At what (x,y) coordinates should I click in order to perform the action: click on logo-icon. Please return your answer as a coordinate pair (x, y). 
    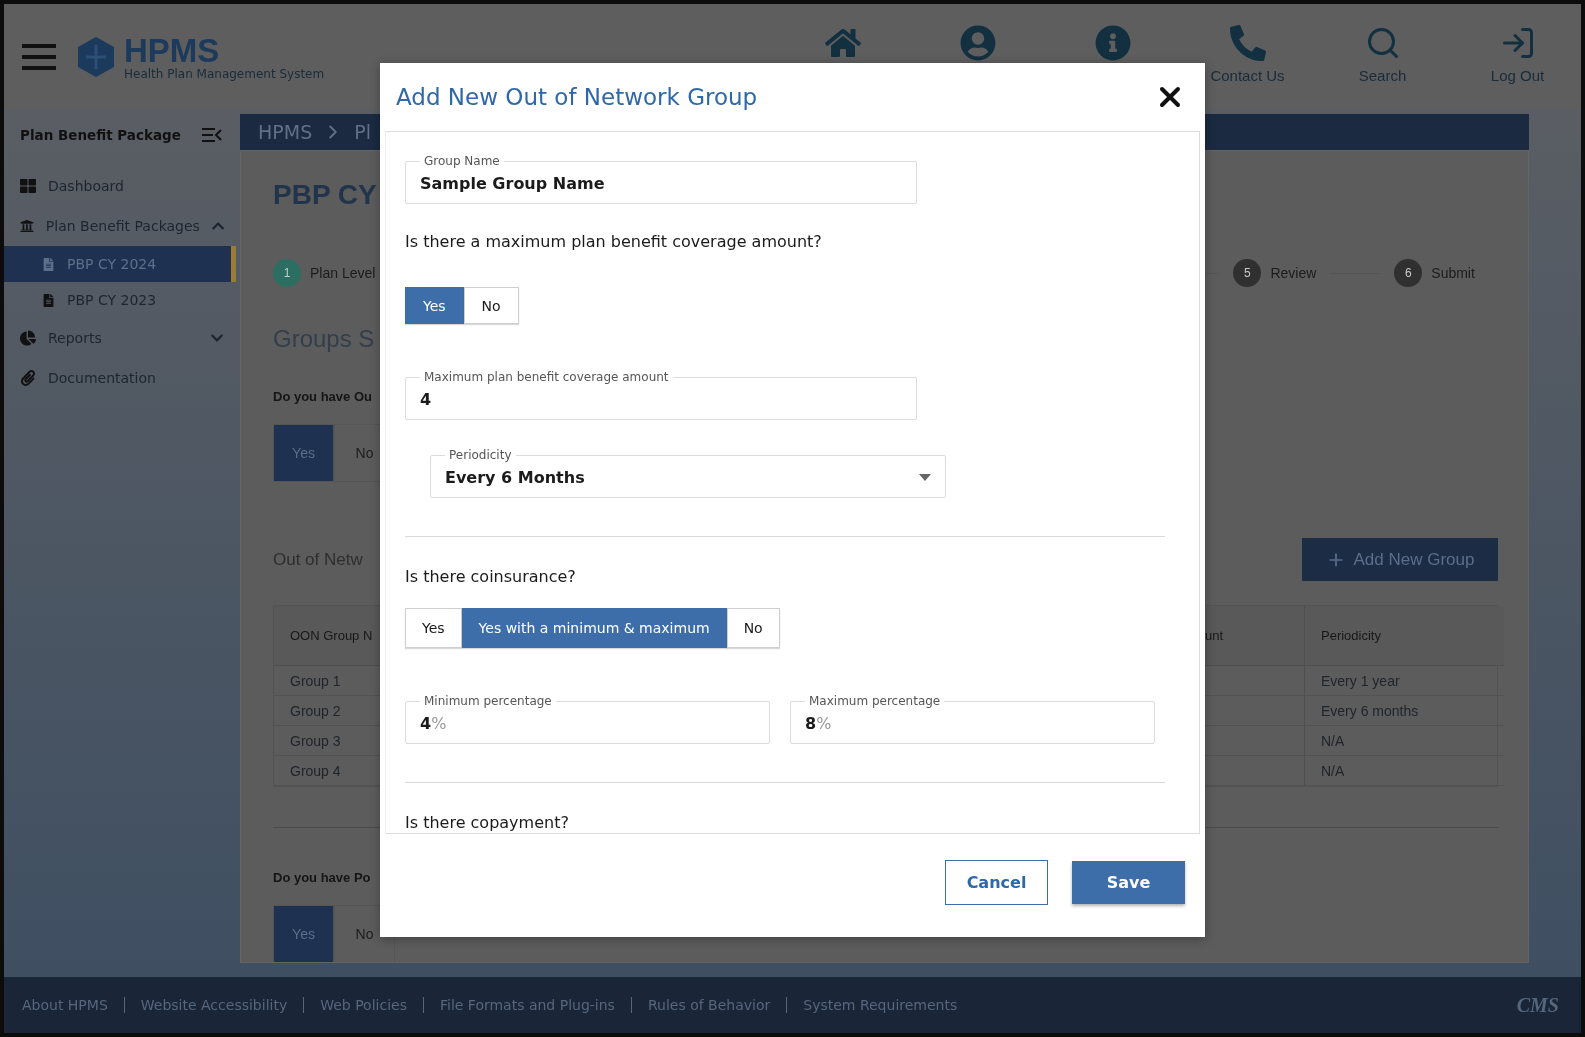
    Looking at the image, I should click on (96, 57).